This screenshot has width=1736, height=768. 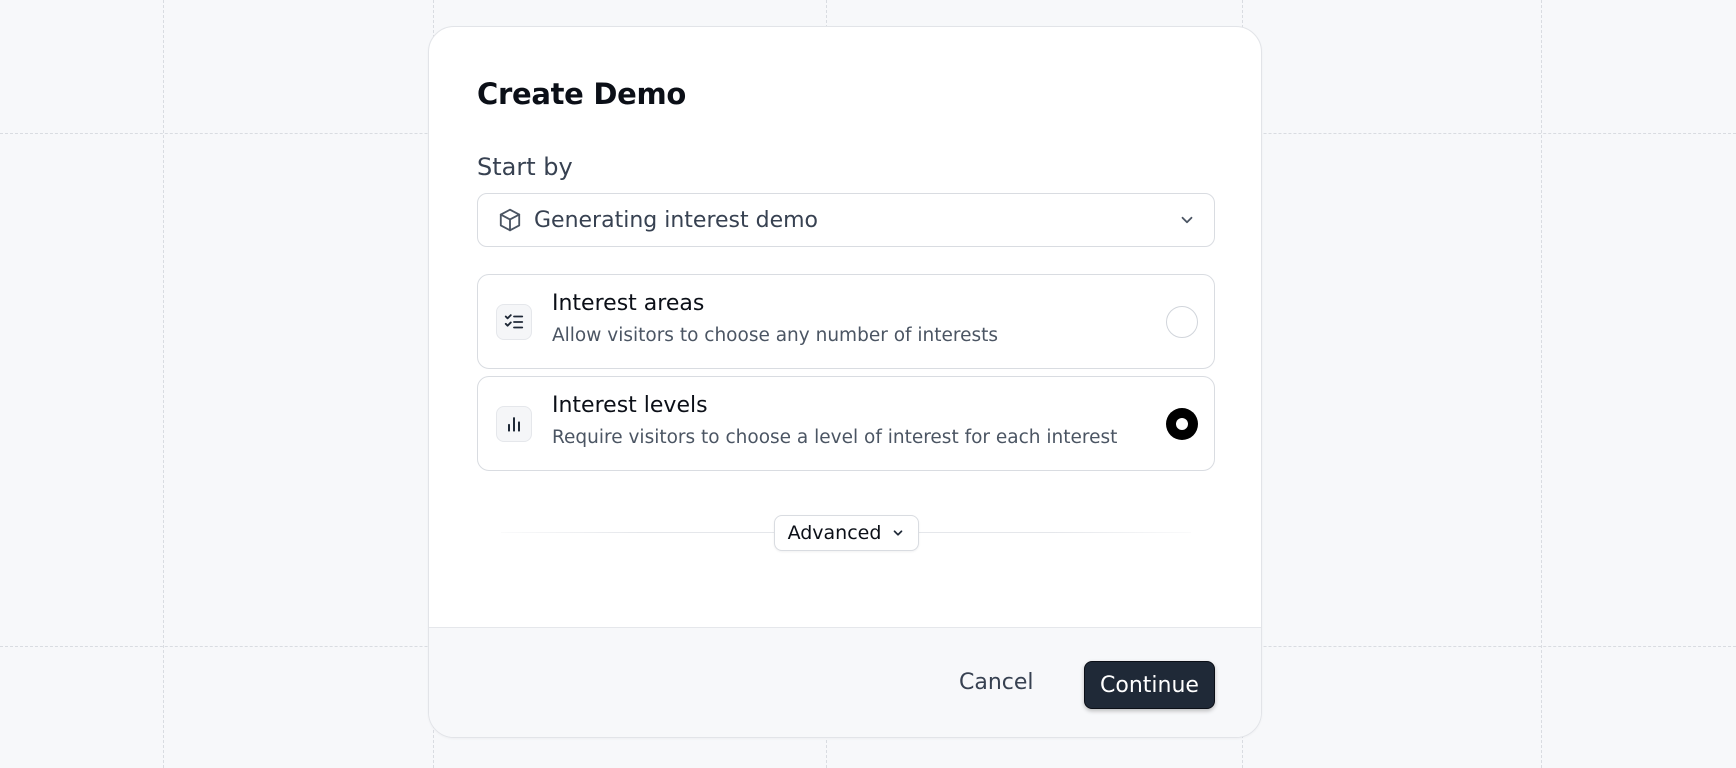 What do you see at coordinates (514, 322) in the screenshot?
I see `checklist-icon` at bounding box center [514, 322].